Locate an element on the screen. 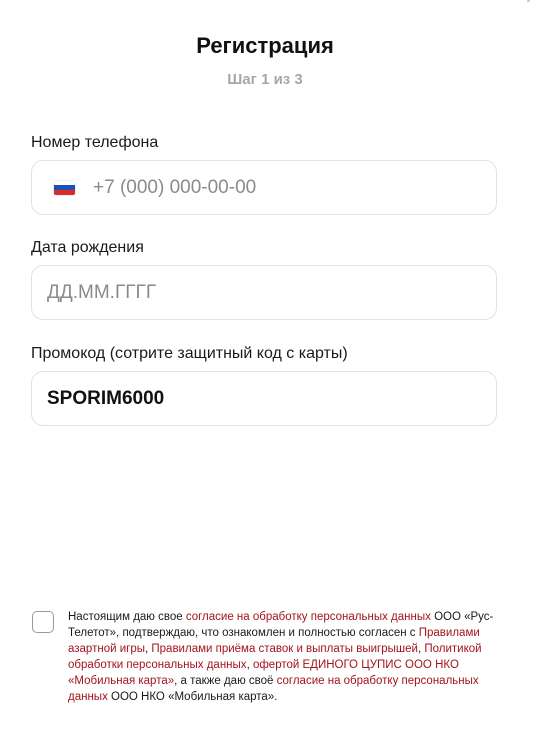 Image resolution: width=533 pixels, height=742 pixels. russia-flag-icon is located at coordinates (64, 187).